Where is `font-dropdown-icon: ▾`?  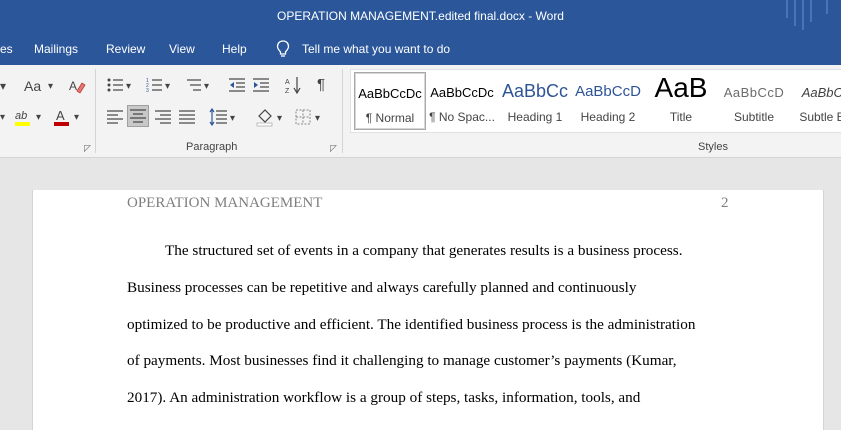
font-dropdown-icon: ▾ is located at coordinates (2, 118).